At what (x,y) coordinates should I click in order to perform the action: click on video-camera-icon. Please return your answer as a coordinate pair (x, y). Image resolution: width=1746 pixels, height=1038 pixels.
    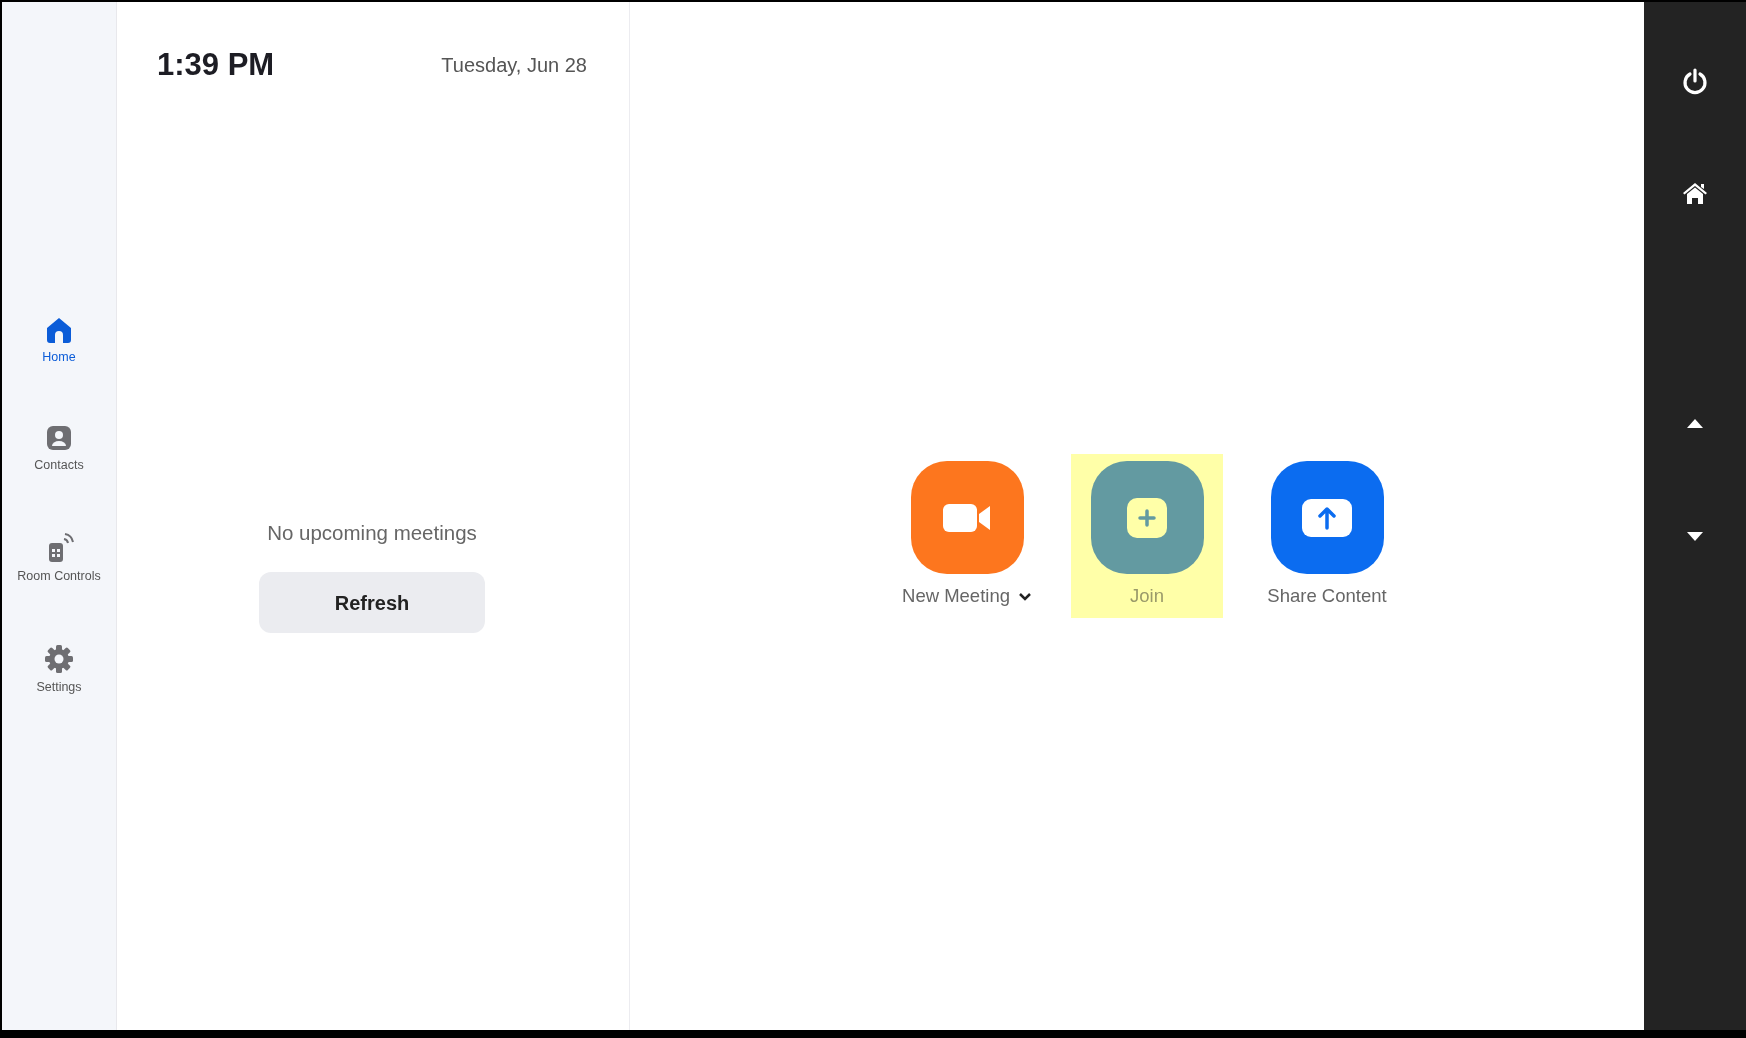
    Looking at the image, I should click on (967, 517).